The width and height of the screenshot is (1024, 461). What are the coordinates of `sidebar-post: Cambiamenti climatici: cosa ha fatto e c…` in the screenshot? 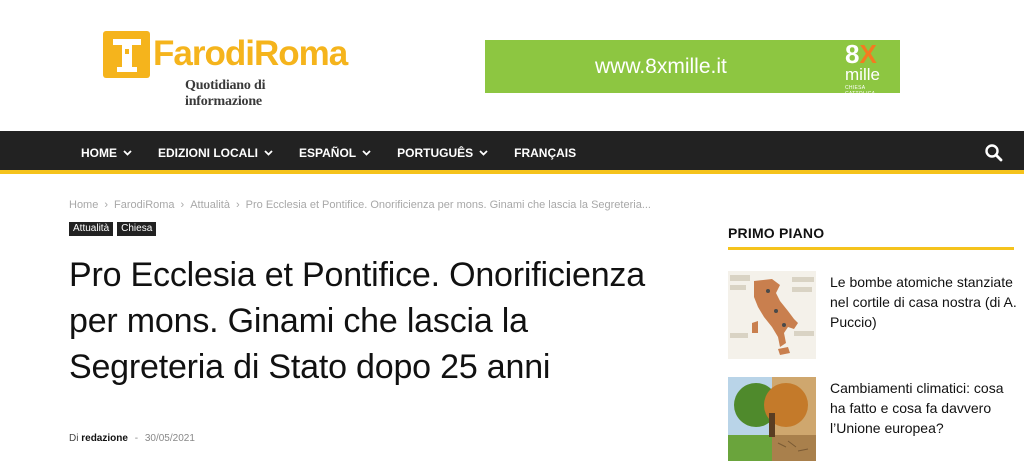 It's located at (873, 419).